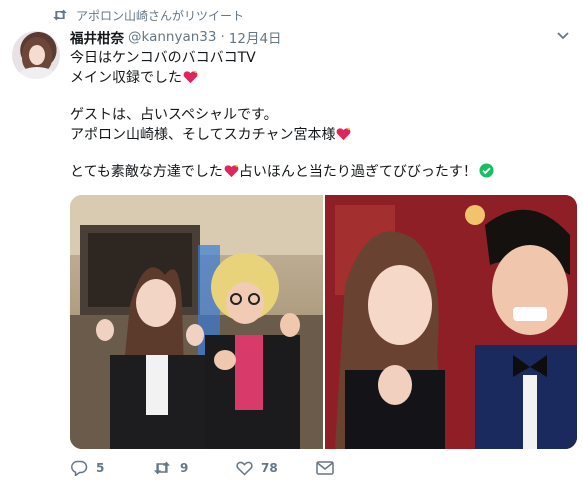 The height and width of the screenshot is (489, 583). Describe the element at coordinates (486, 170) in the screenshot. I see `check-mark-icon` at that location.